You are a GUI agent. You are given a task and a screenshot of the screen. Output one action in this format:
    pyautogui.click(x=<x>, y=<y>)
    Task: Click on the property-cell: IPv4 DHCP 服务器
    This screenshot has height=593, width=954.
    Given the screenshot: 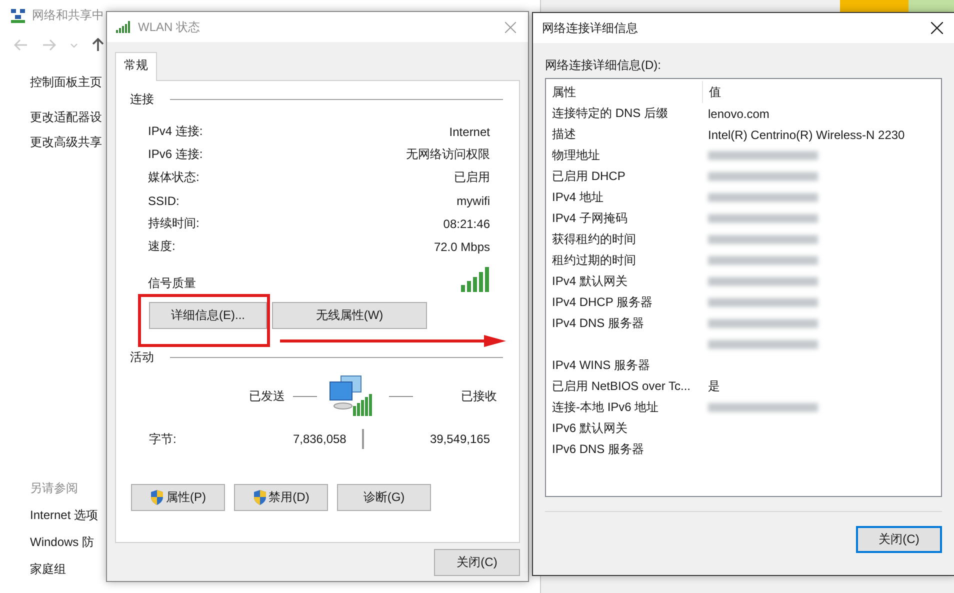 What is the action you would take?
    pyautogui.click(x=602, y=302)
    